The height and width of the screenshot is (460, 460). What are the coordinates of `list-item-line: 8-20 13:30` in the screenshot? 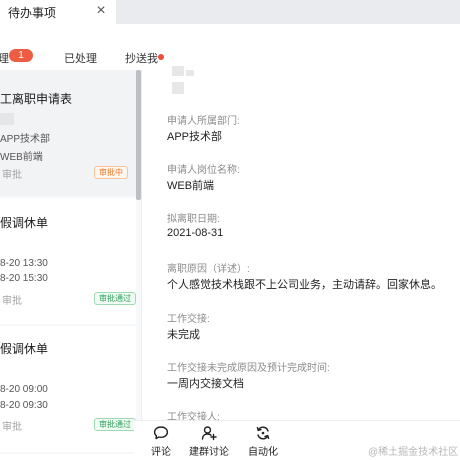 It's located at (24, 263).